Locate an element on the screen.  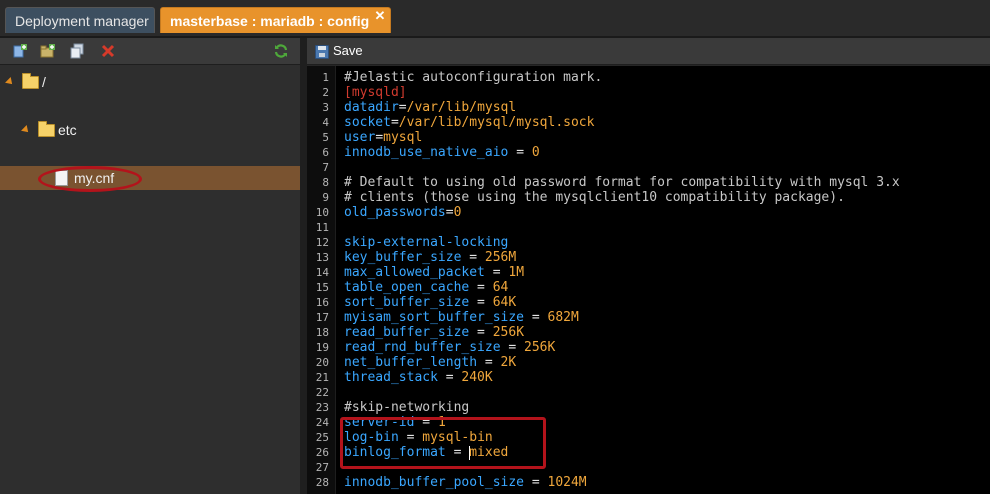
line-code: old_passwords=0 is located at coordinates (402, 212).